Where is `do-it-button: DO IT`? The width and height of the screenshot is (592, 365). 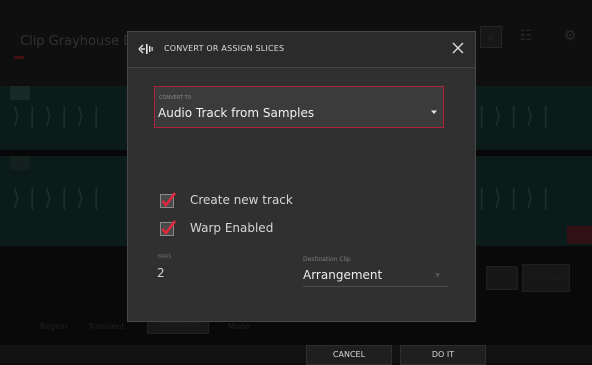 do-it-button: DO IT is located at coordinates (443, 355).